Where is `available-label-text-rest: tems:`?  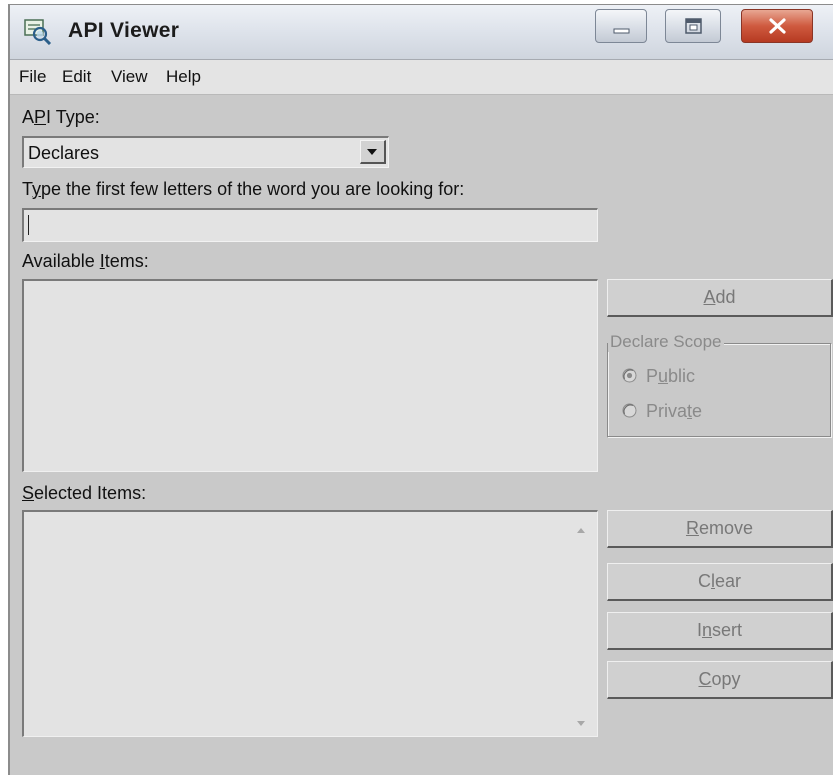
available-label-text-rest: tems: is located at coordinates (126, 261).